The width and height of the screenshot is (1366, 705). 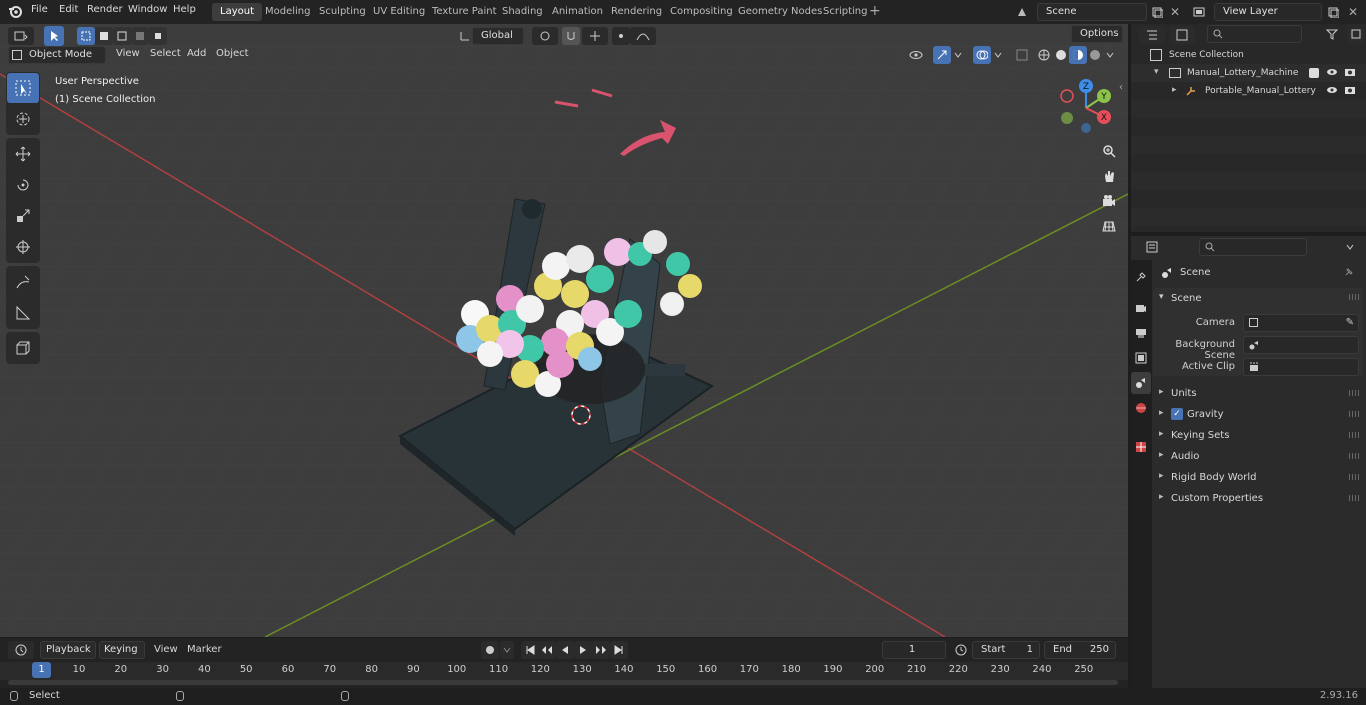 What do you see at coordinates (1258, 456) in the screenshot?
I see `panel-audio: ▸ Audio` at bounding box center [1258, 456].